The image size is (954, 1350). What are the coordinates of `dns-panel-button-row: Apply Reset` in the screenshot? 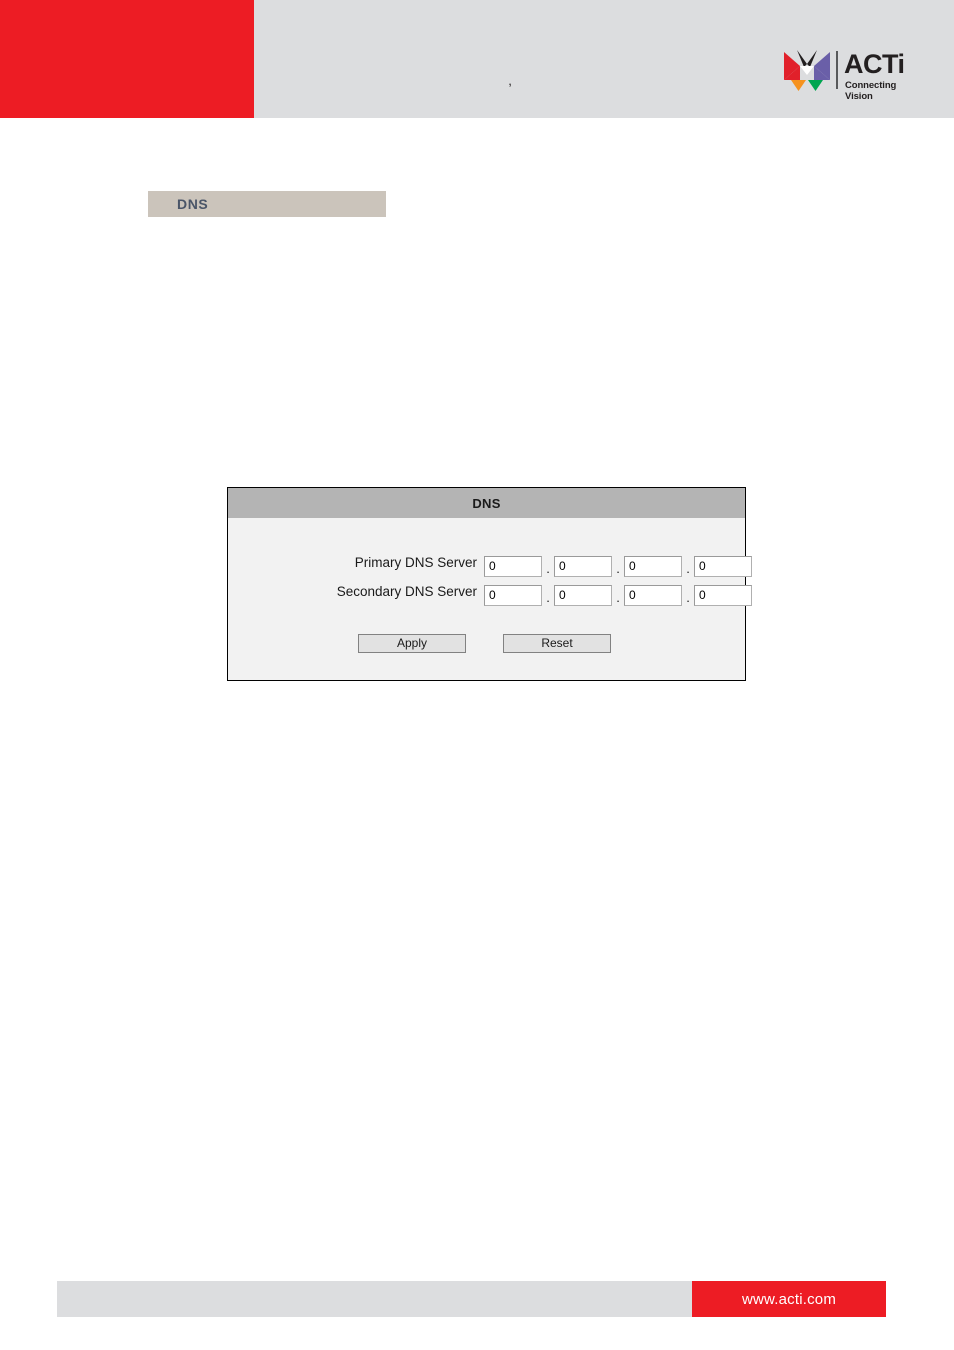 It's located at (484, 643).